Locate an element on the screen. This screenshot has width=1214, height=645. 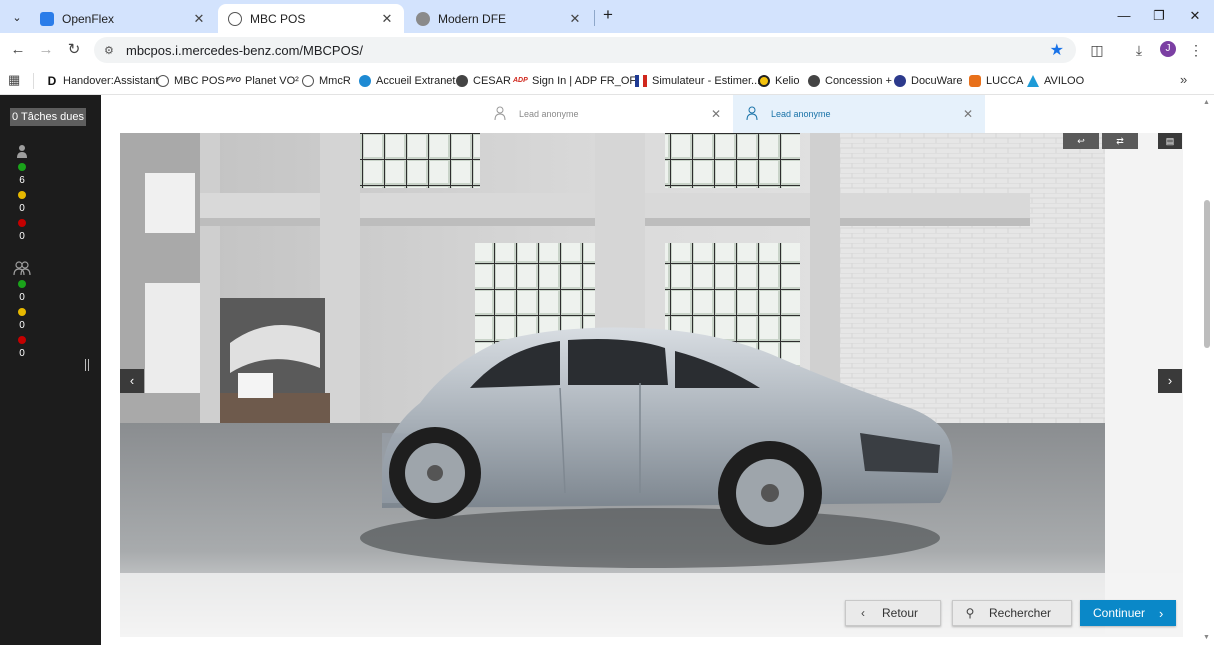
bookmark-mmcr: MmcR is located at coordinates (326, 81).